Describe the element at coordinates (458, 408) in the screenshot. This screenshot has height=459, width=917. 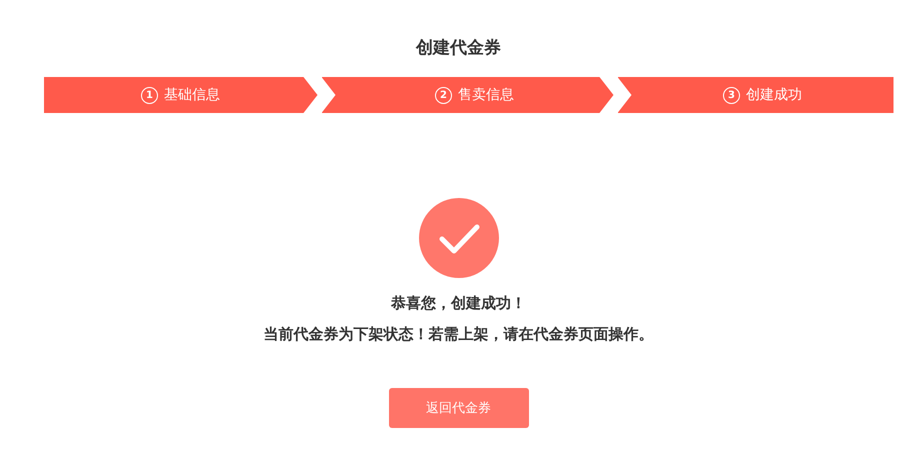
I see `back-button: 返回代金券` at that location.